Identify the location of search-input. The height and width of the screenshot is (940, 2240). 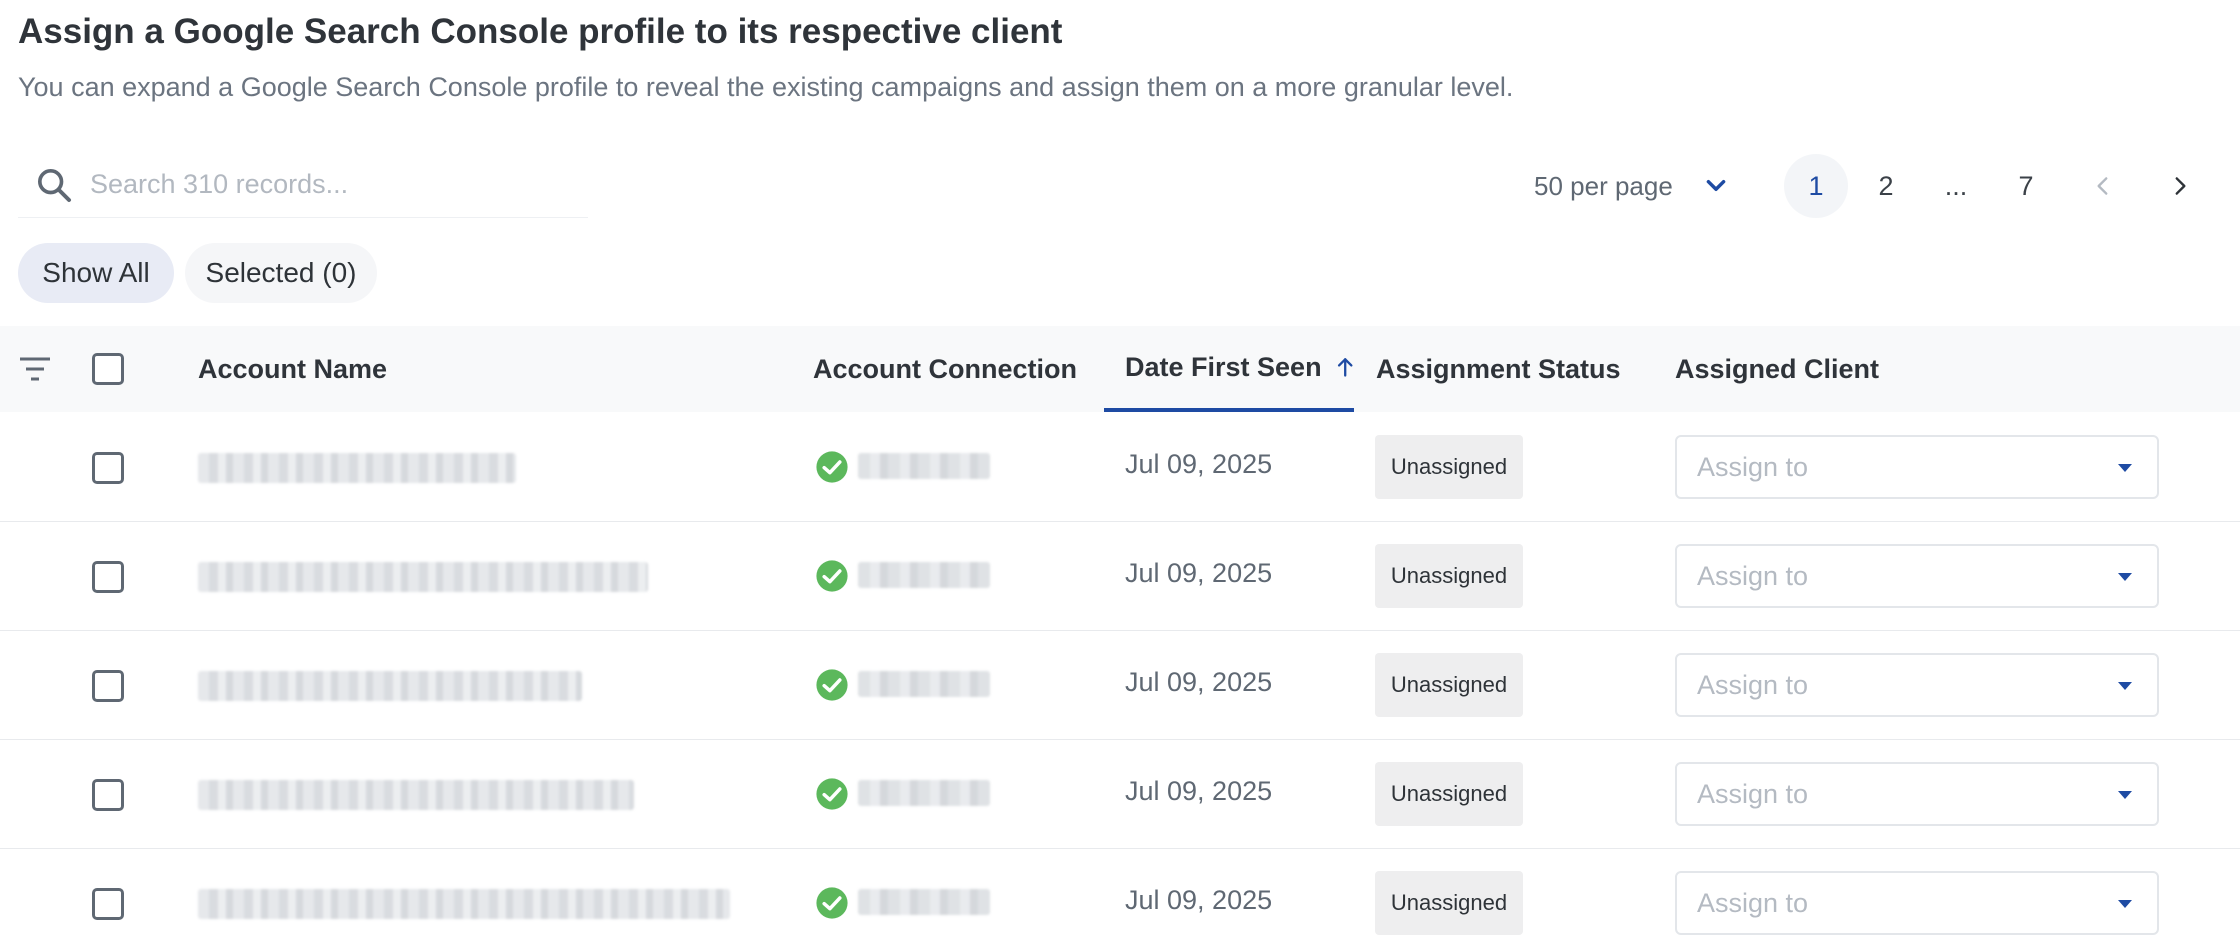
(330, 184).